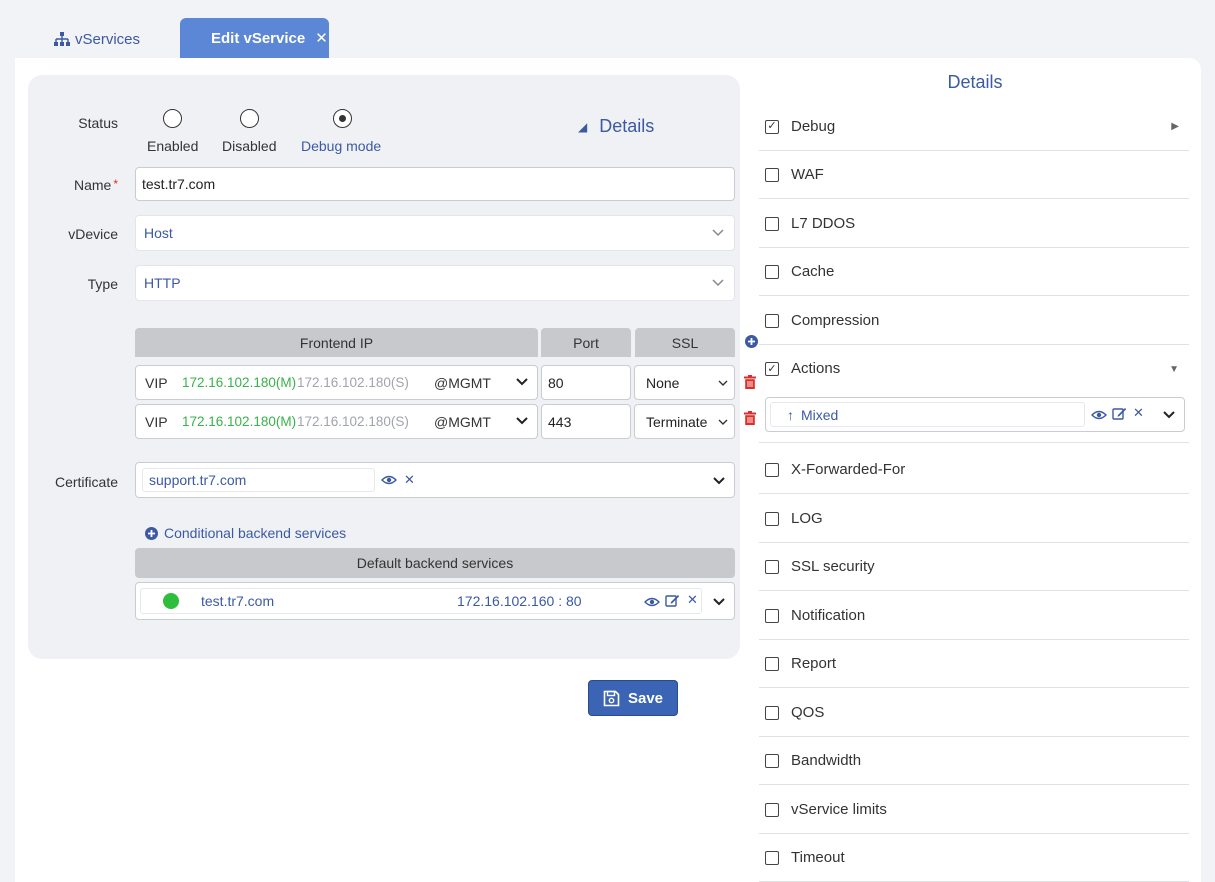 The image size is (1215, 882). Describe the element at coordinates (462, 382) in the screenshot. I see `interface-label: @MGMT` at that location.